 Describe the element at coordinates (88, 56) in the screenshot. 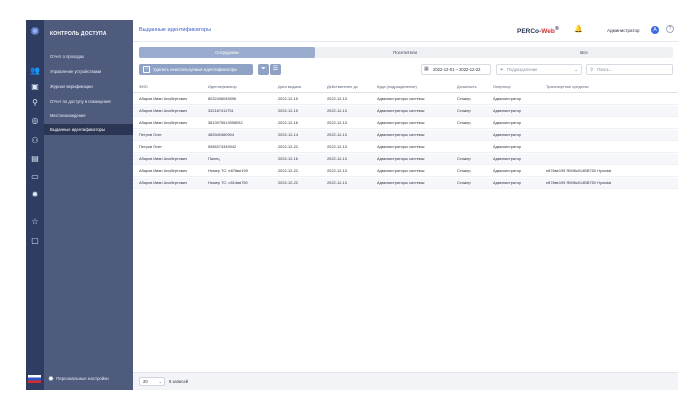

I see `sidebar-item-pass-report: Отчет о проходах` at that location.